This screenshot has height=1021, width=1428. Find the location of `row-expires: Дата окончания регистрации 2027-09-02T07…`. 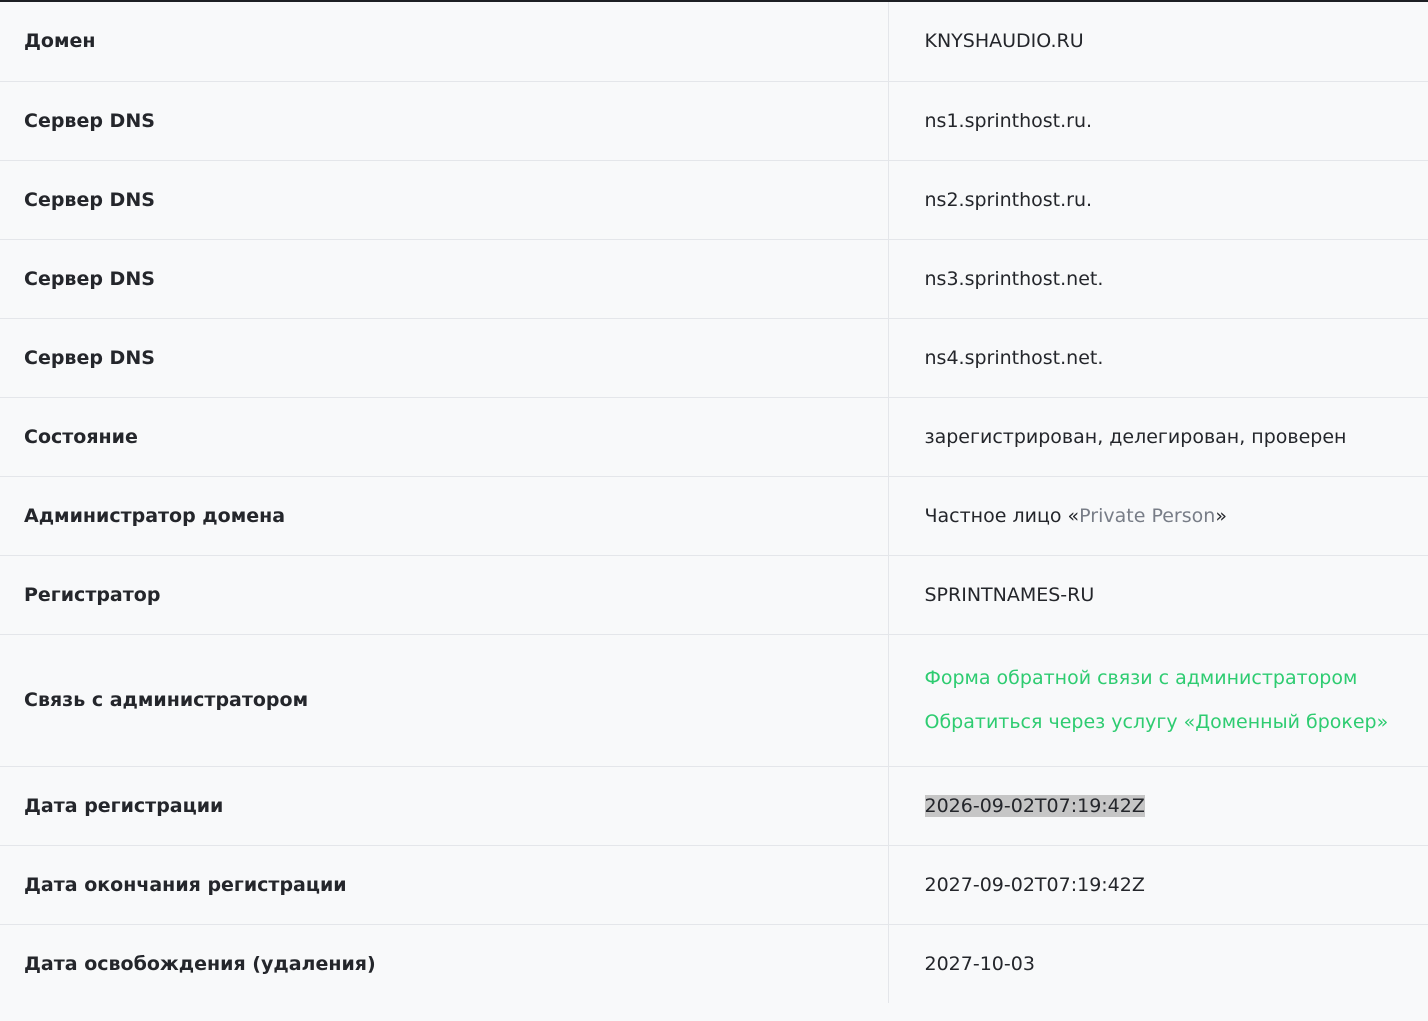

row-expires: Дата окончания регистрации 2027-09-02T07… is located at coordinates (714, 884).